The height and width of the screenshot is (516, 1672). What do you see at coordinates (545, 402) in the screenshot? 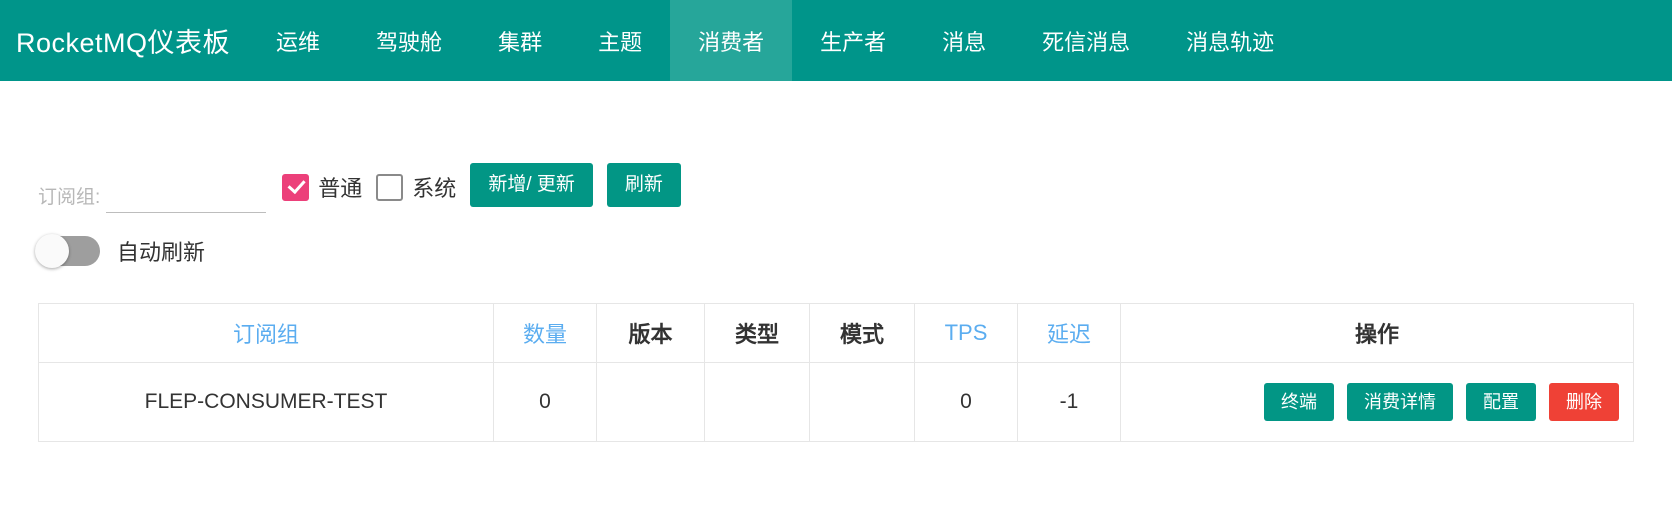
I see `cell-count: 0` at bounding box center [545, 402].